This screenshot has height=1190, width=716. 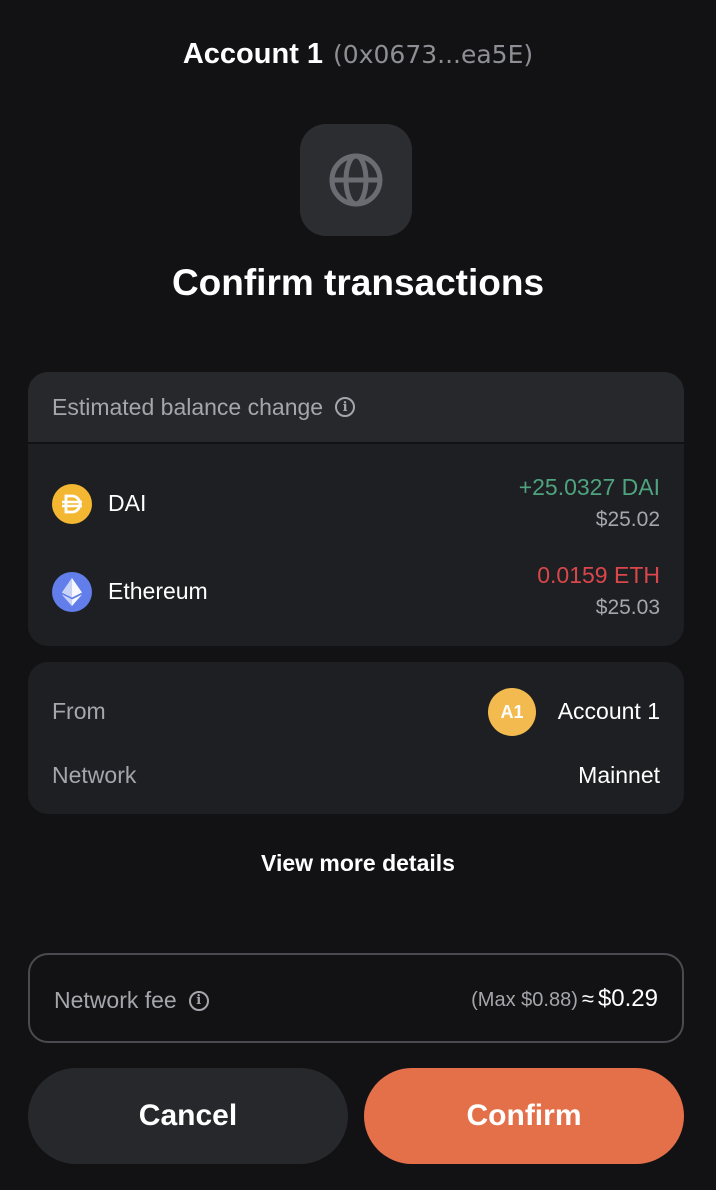 I want to click on confirm-button: Confirm, so click(x=524, y=1116).